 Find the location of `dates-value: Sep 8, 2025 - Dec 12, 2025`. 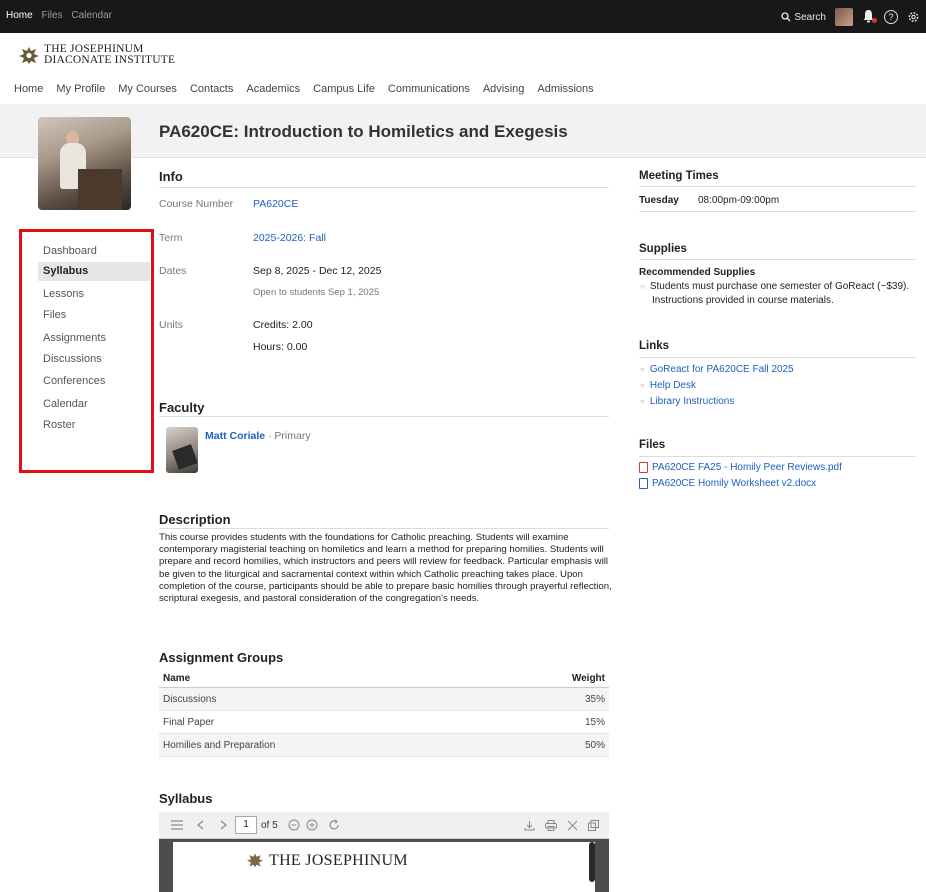

dates-value: Sep 8, 2025 - Dec 12, 2025 is located at coordinates (317, 271).